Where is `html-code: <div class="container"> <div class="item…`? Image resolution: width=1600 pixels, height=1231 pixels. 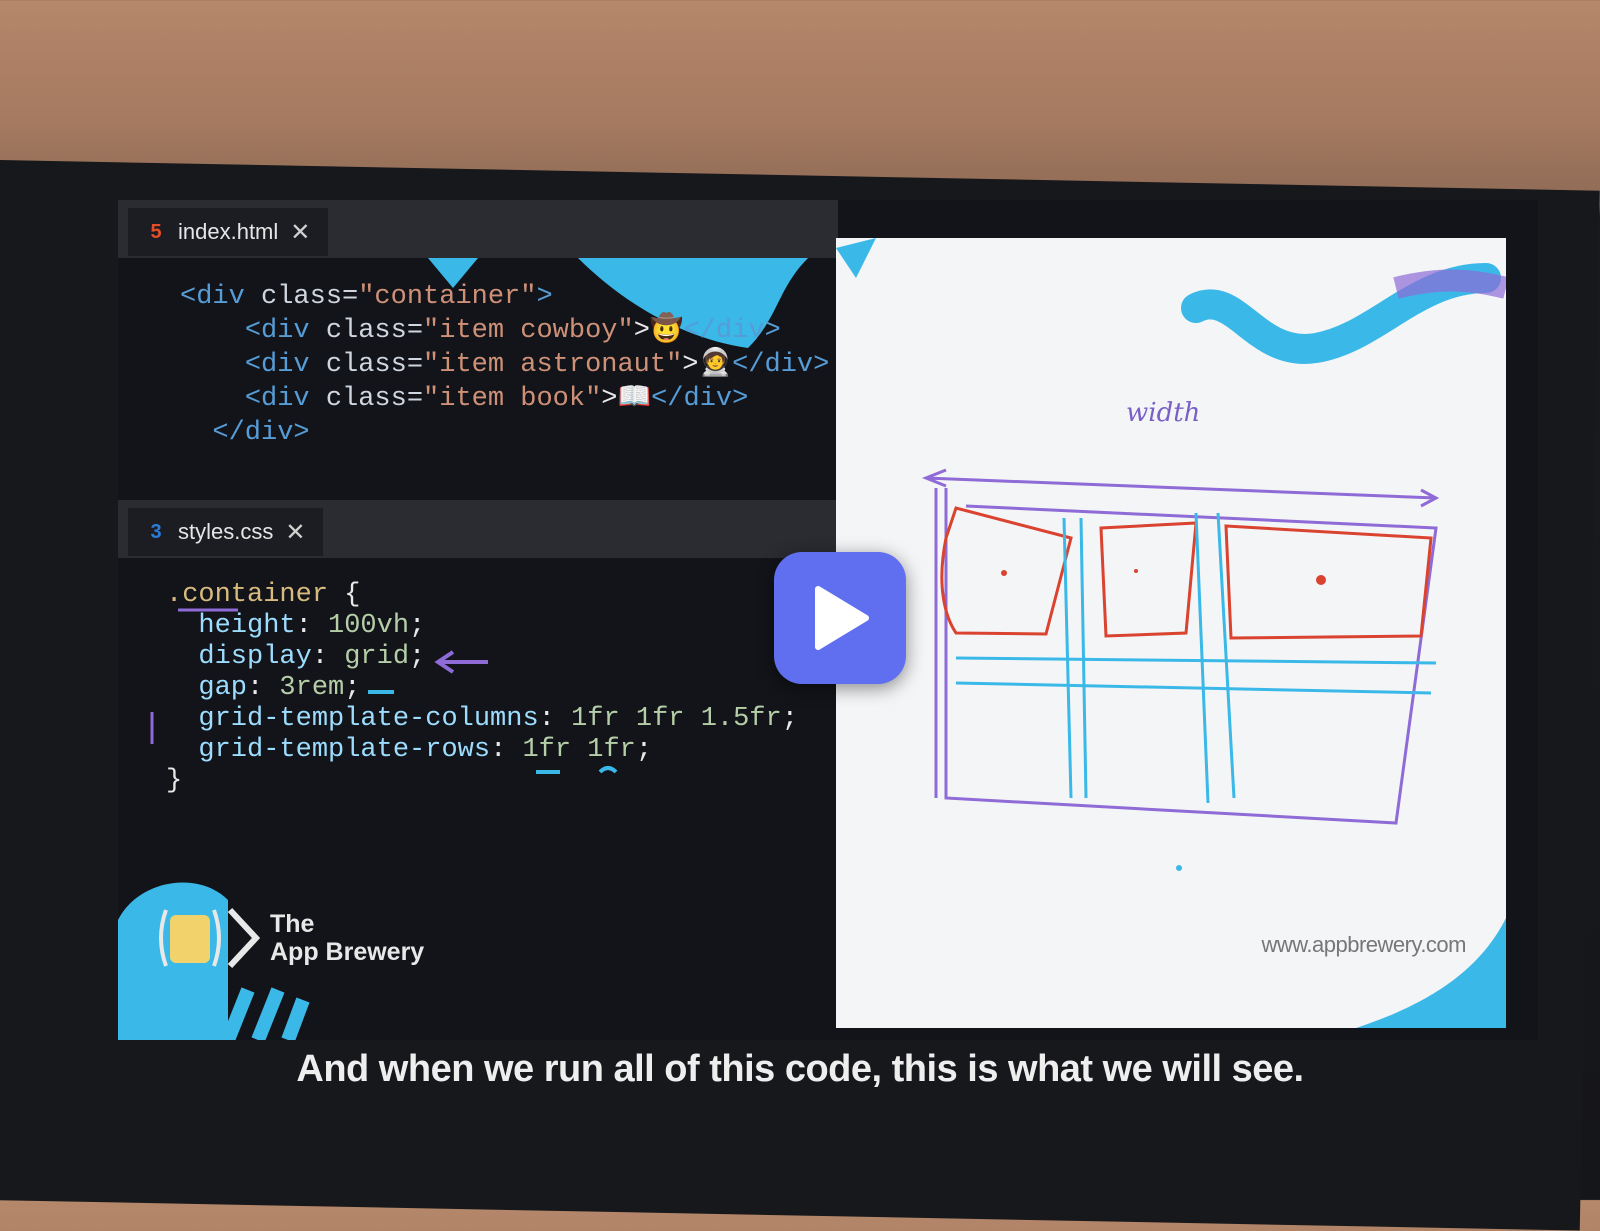 html-code: <div class="container"> <div class="item… is located at coordinates (505, 365).